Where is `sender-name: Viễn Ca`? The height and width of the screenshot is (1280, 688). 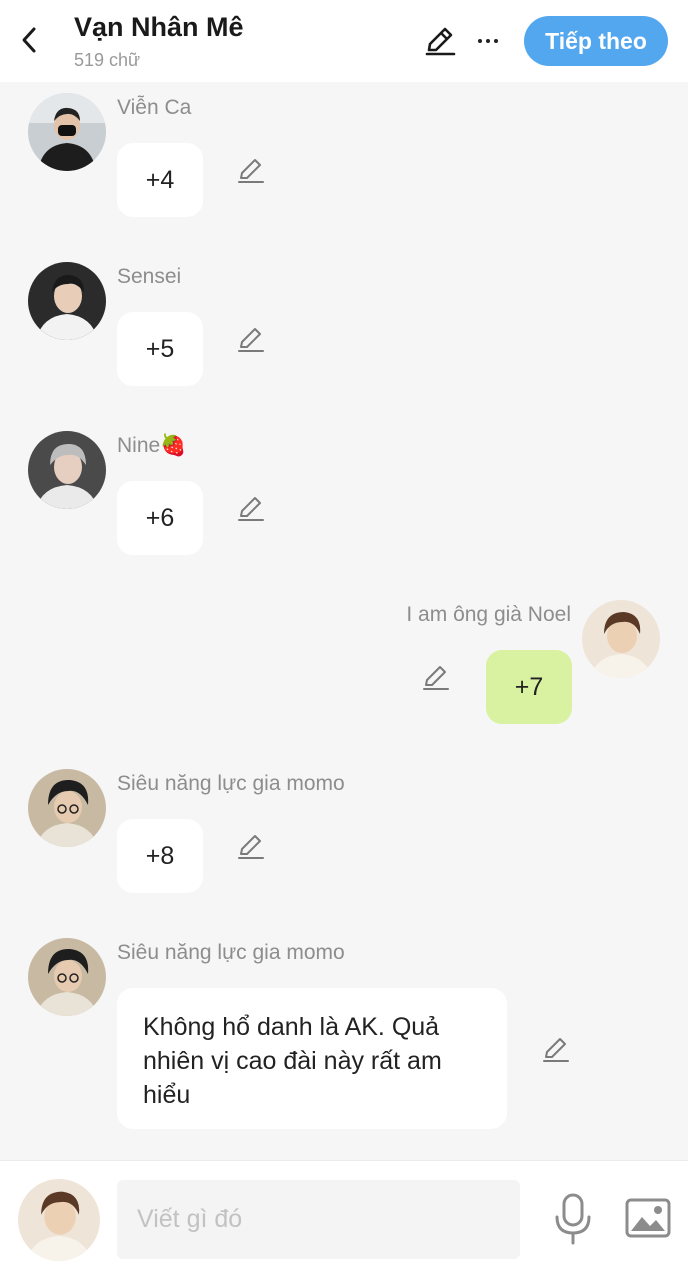 sender-name: Viễn Ca is located at coordinates (154, 107).